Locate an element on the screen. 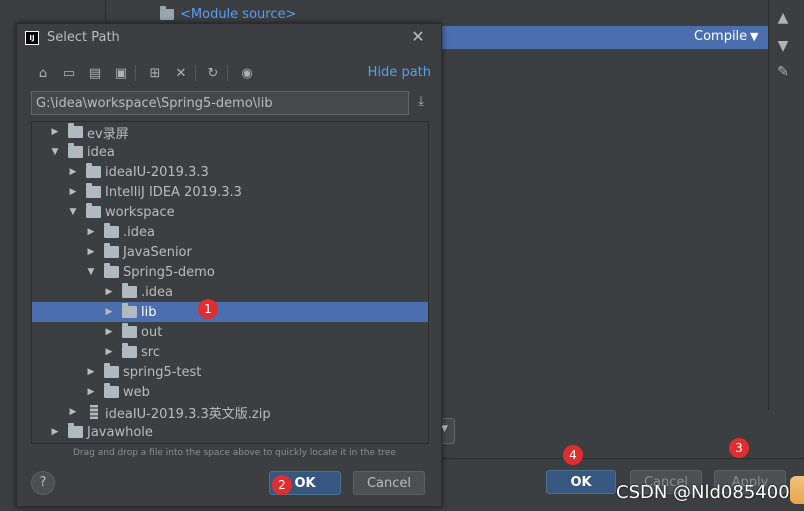  path-field is located at coordinates (220, 103).